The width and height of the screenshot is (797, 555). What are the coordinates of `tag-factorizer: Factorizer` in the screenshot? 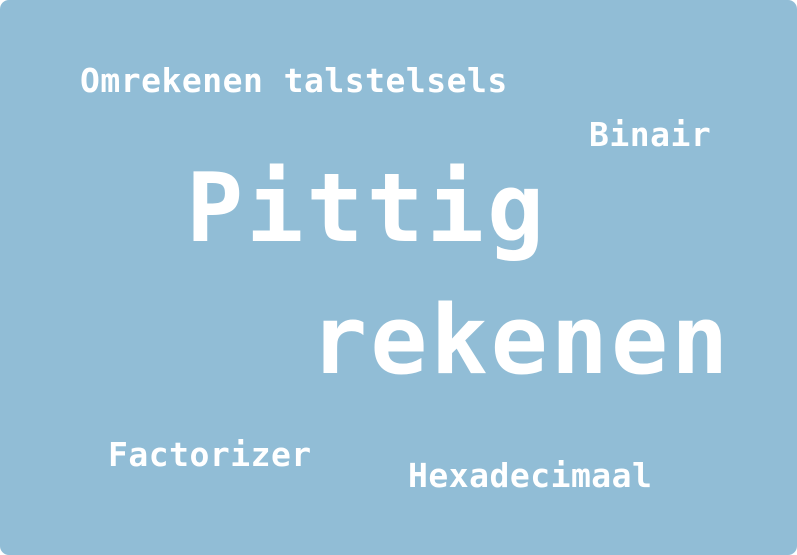 It's located at (210, 454).